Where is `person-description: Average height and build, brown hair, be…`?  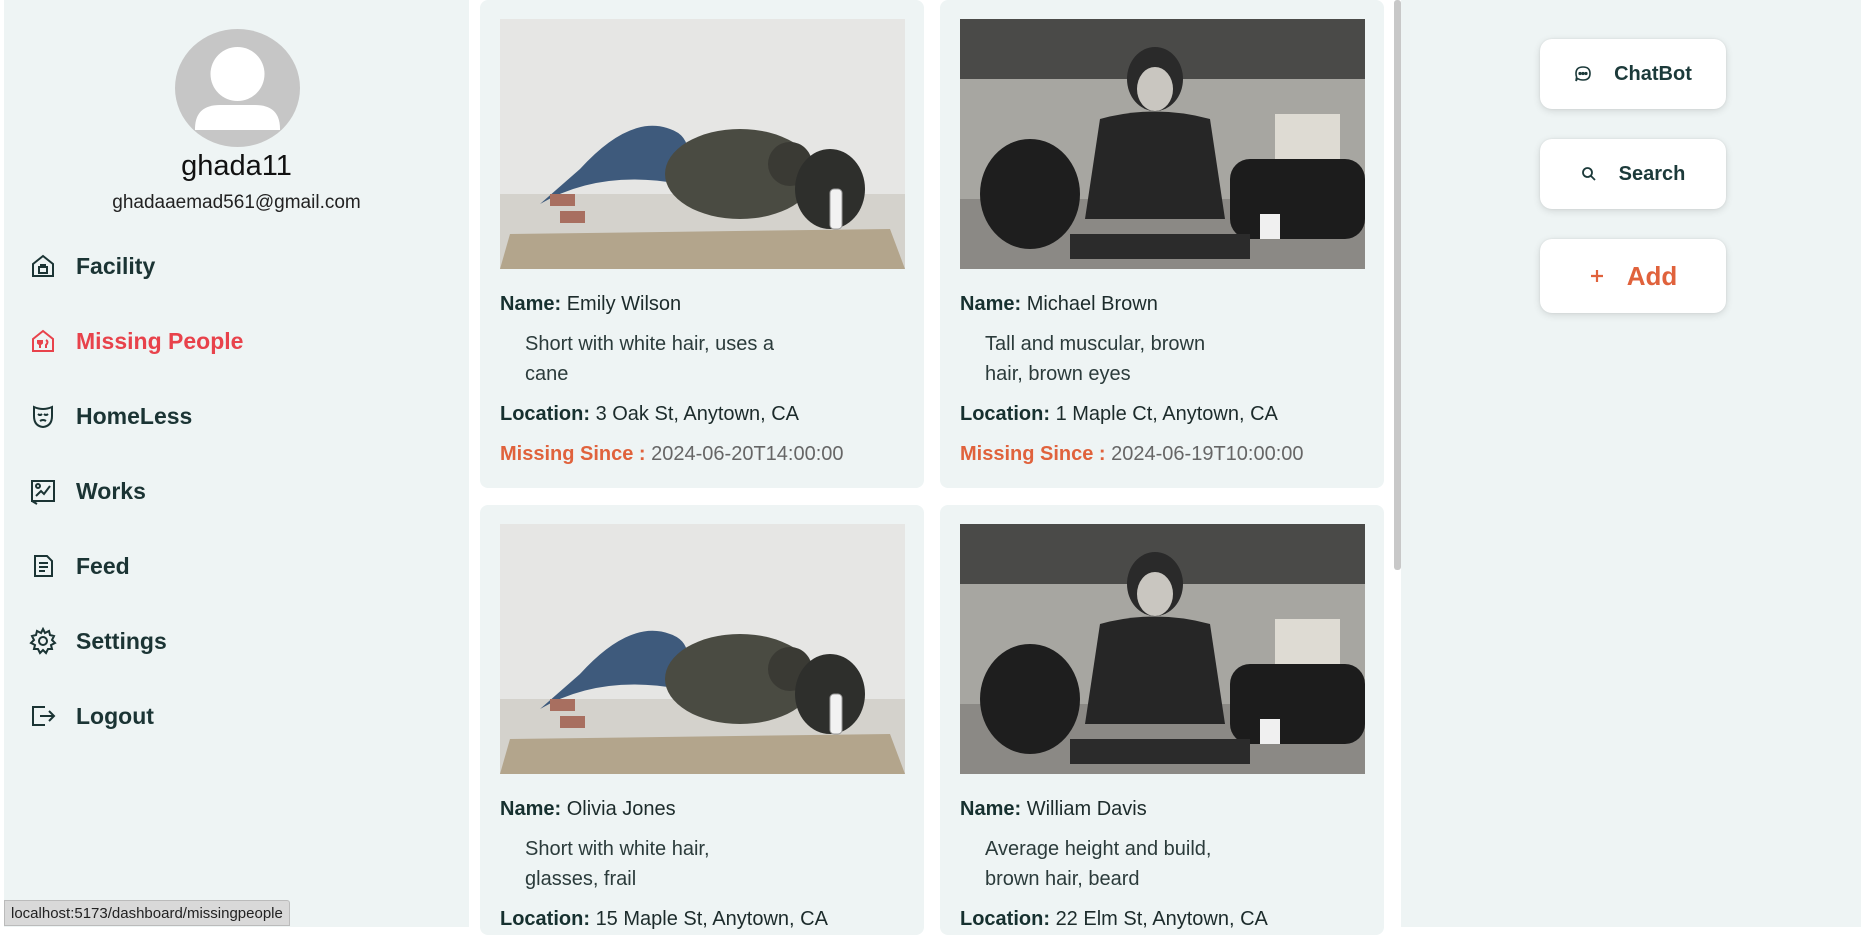 person-description: Average height and build, brown hair, be… is located at coordinates (1135, 864).